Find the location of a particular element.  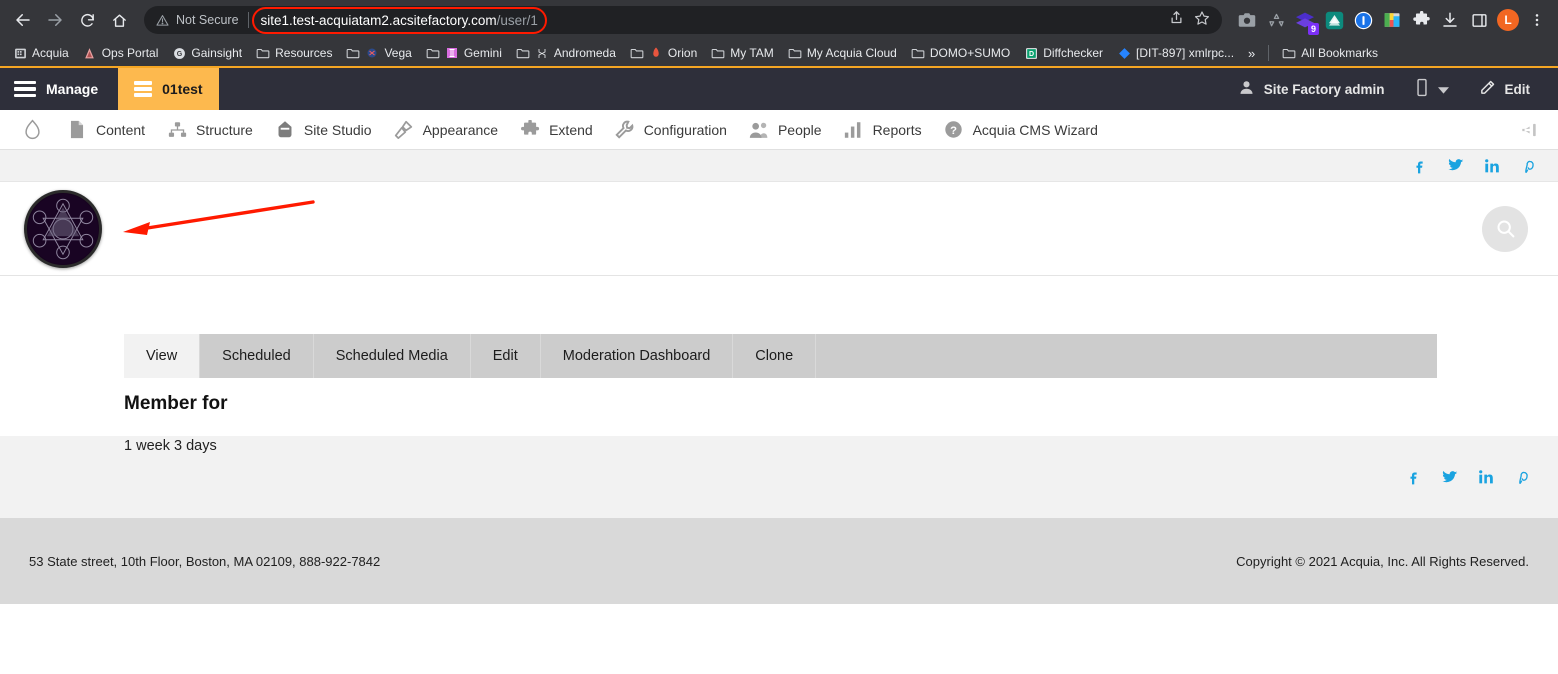

drupal-home-button is located at coordinates (33, 130).